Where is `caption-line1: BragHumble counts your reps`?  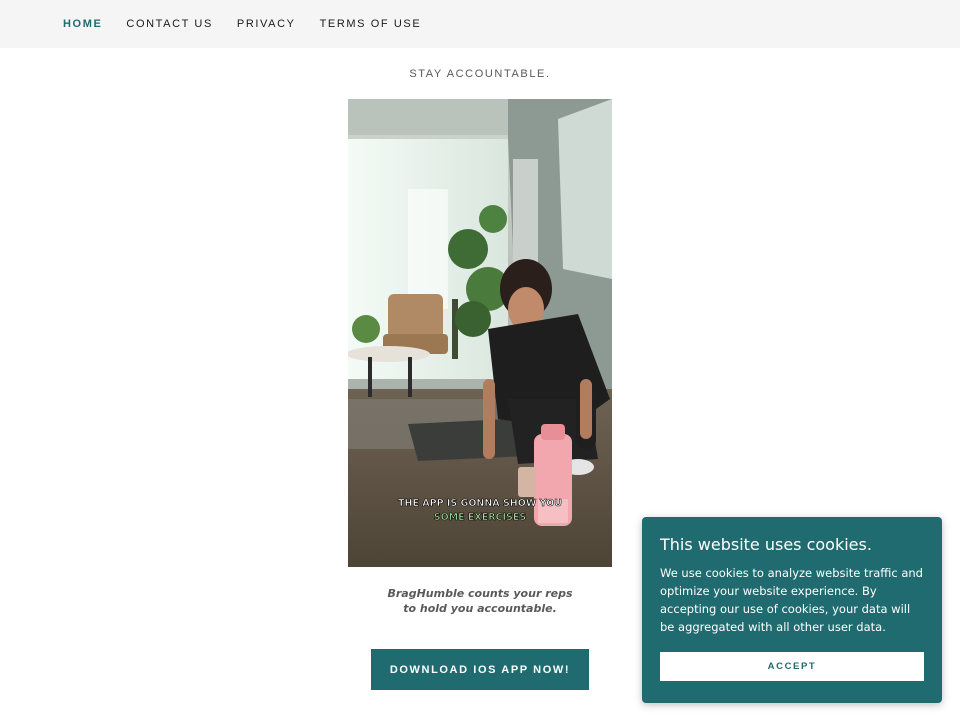
caption-line1: BragHumble counts your reps is located at coordinates (480, 593).